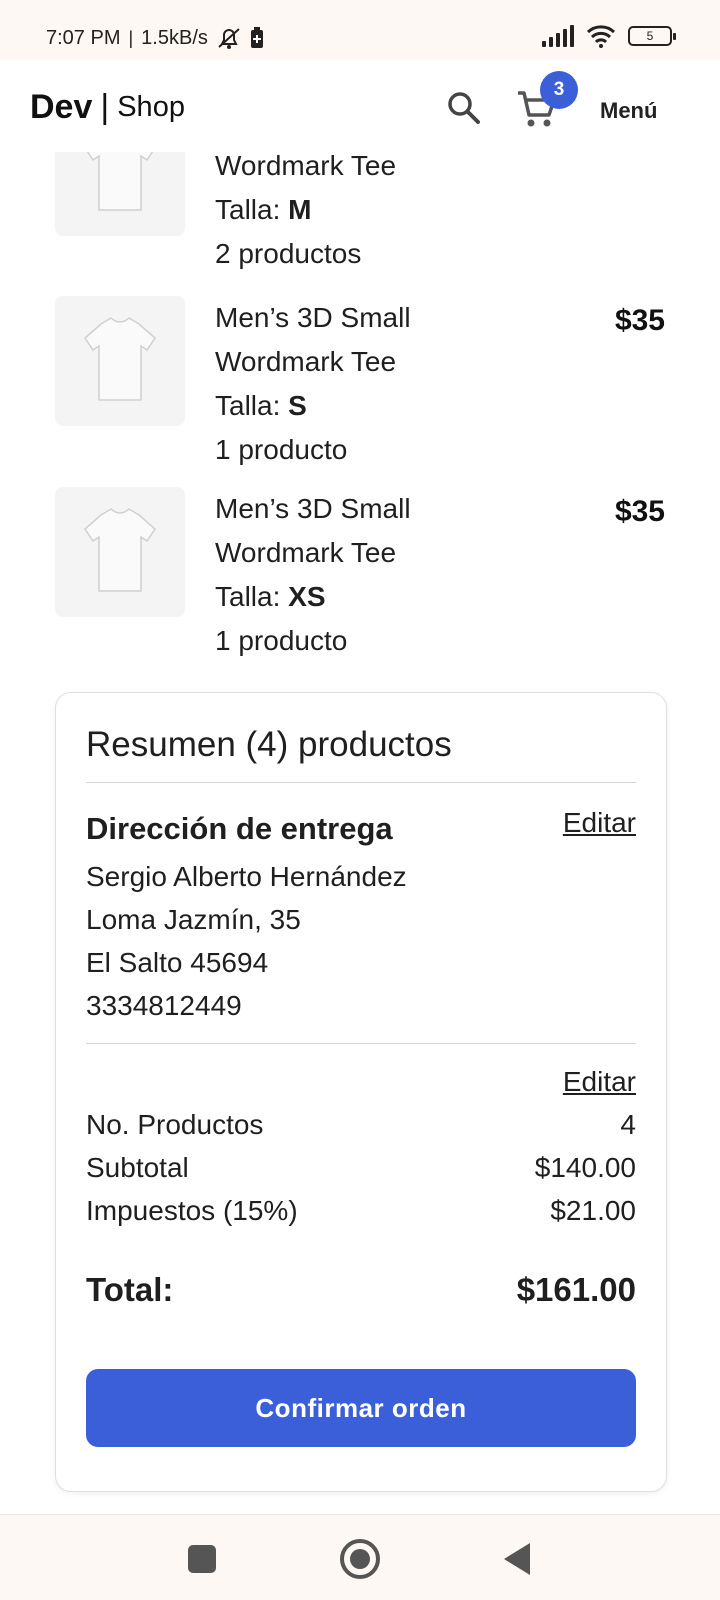 The width and height of the screenshot is (720, 1600). I want to click on product-quantity: 2 productos, so click(288, 253).